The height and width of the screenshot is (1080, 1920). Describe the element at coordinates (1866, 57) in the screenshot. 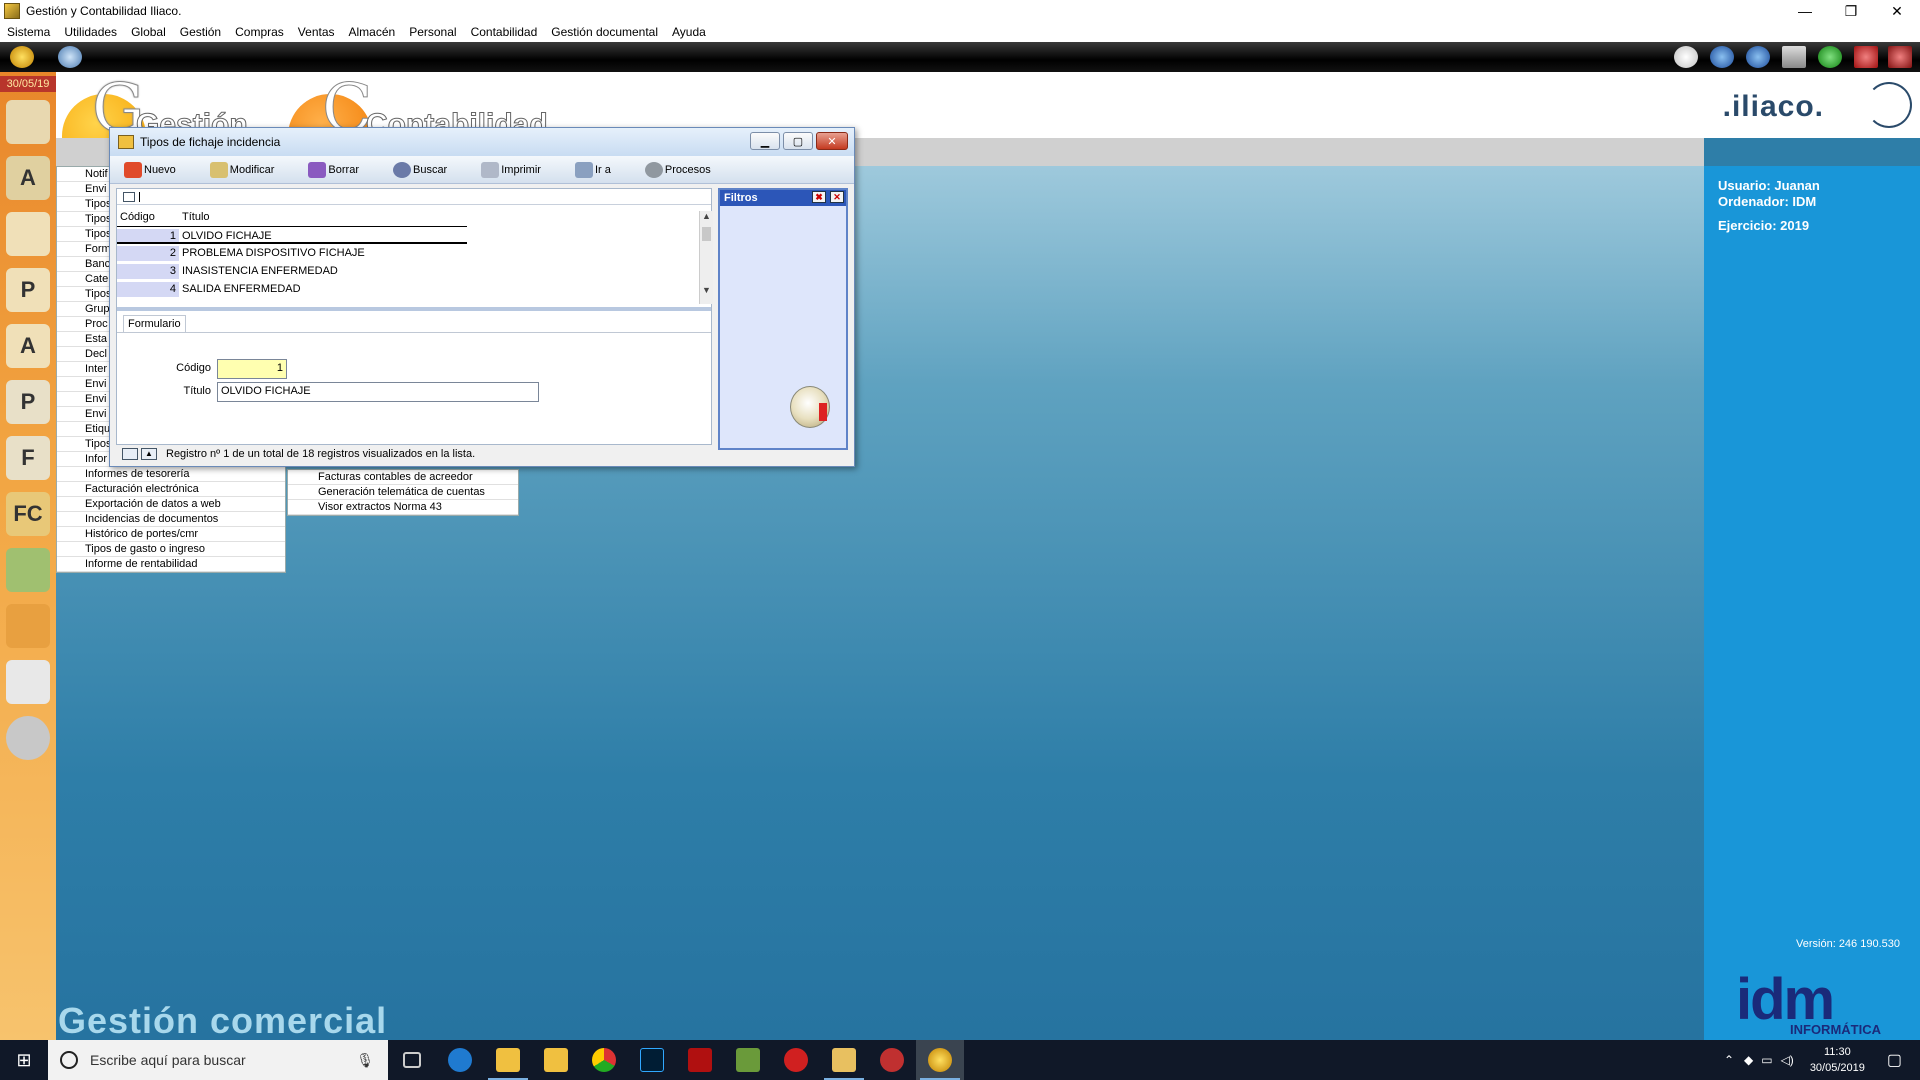

I see `close-window-icon` at that location.